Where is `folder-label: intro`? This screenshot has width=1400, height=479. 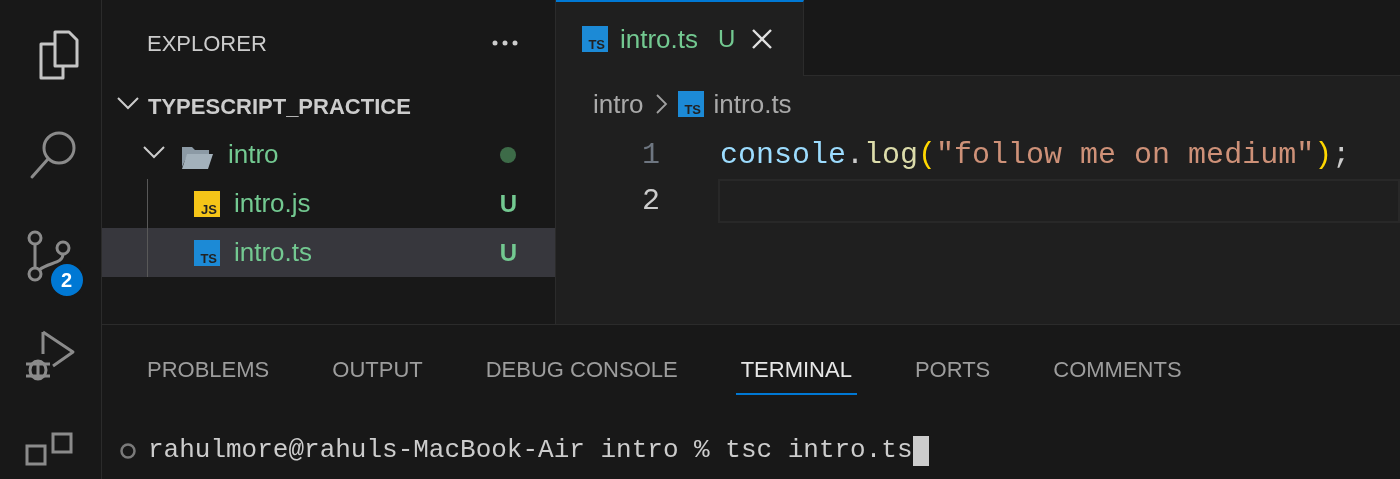
folder-label: intro is located at coordinates (253, 154).